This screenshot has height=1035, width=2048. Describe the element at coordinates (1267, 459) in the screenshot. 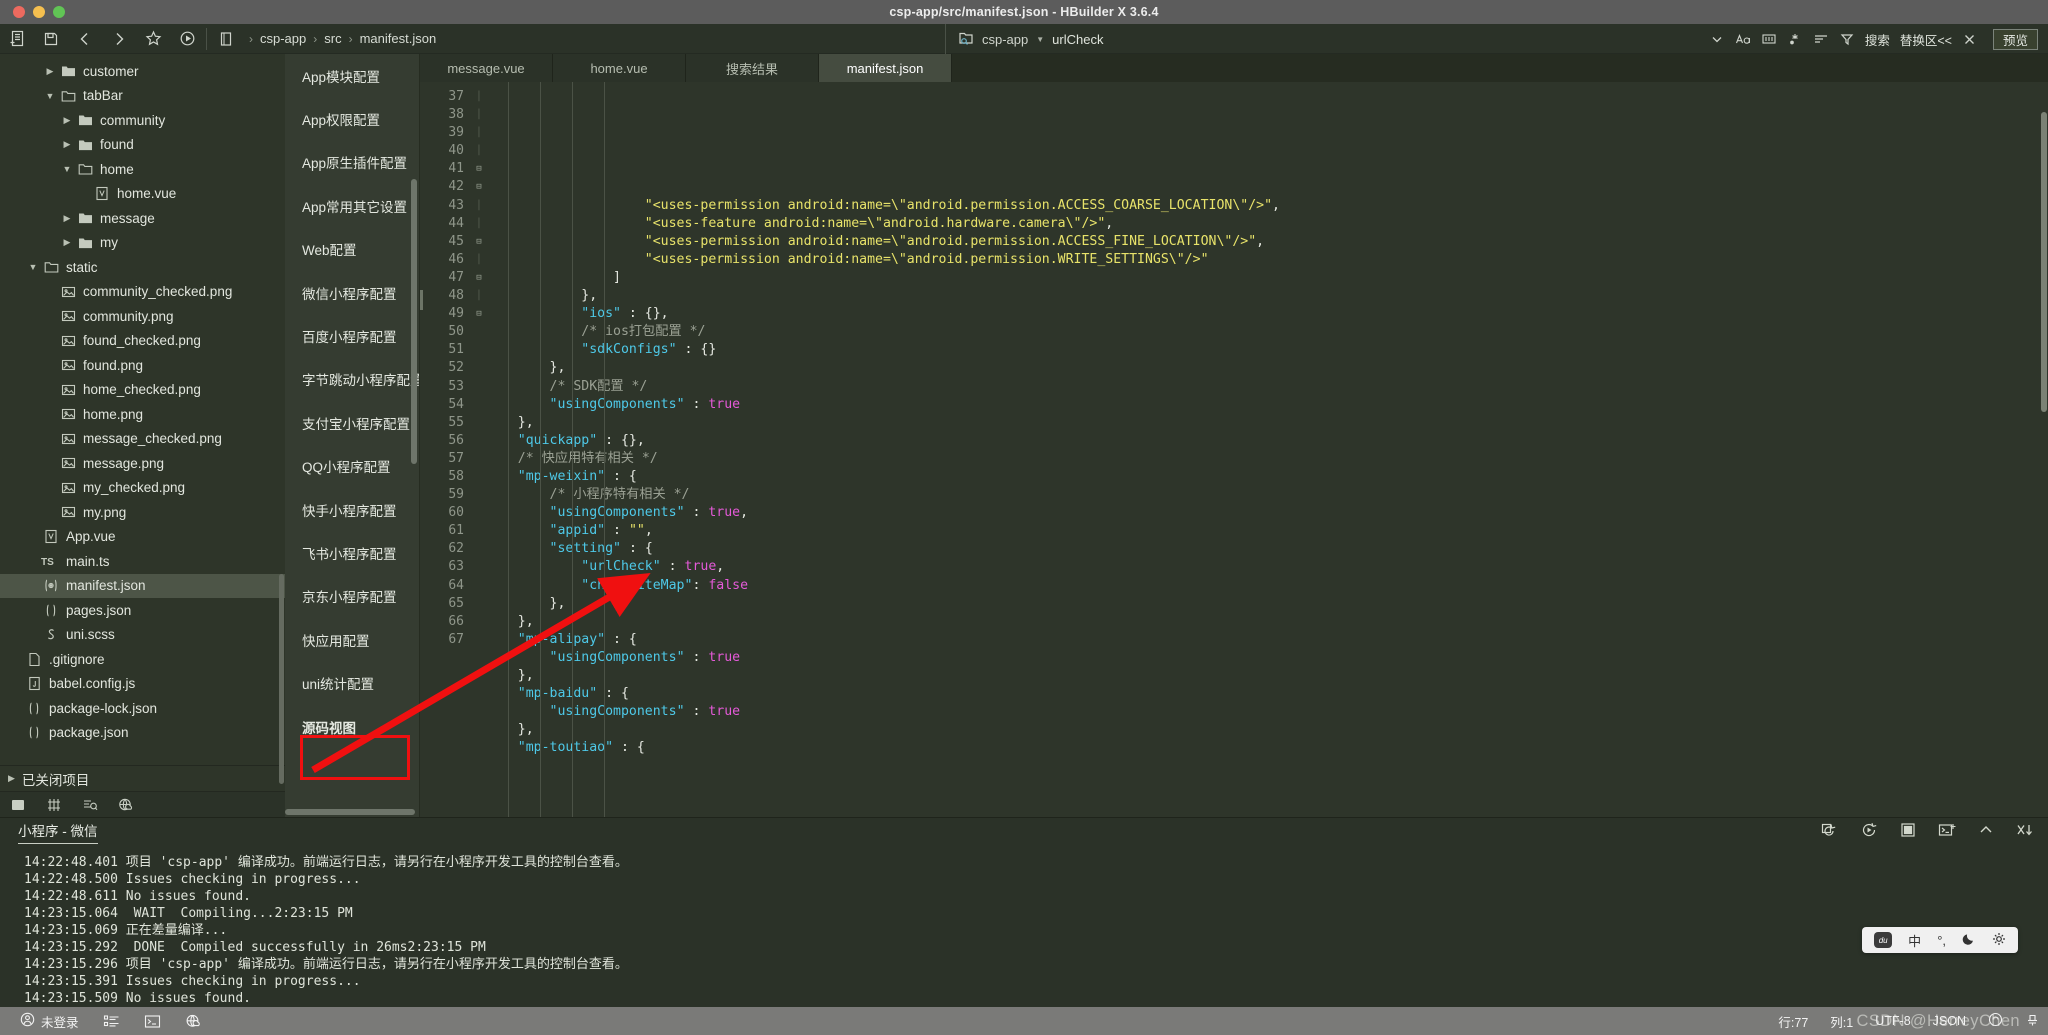

I see `code-line: /* 快应用特有相关 */` at that location.